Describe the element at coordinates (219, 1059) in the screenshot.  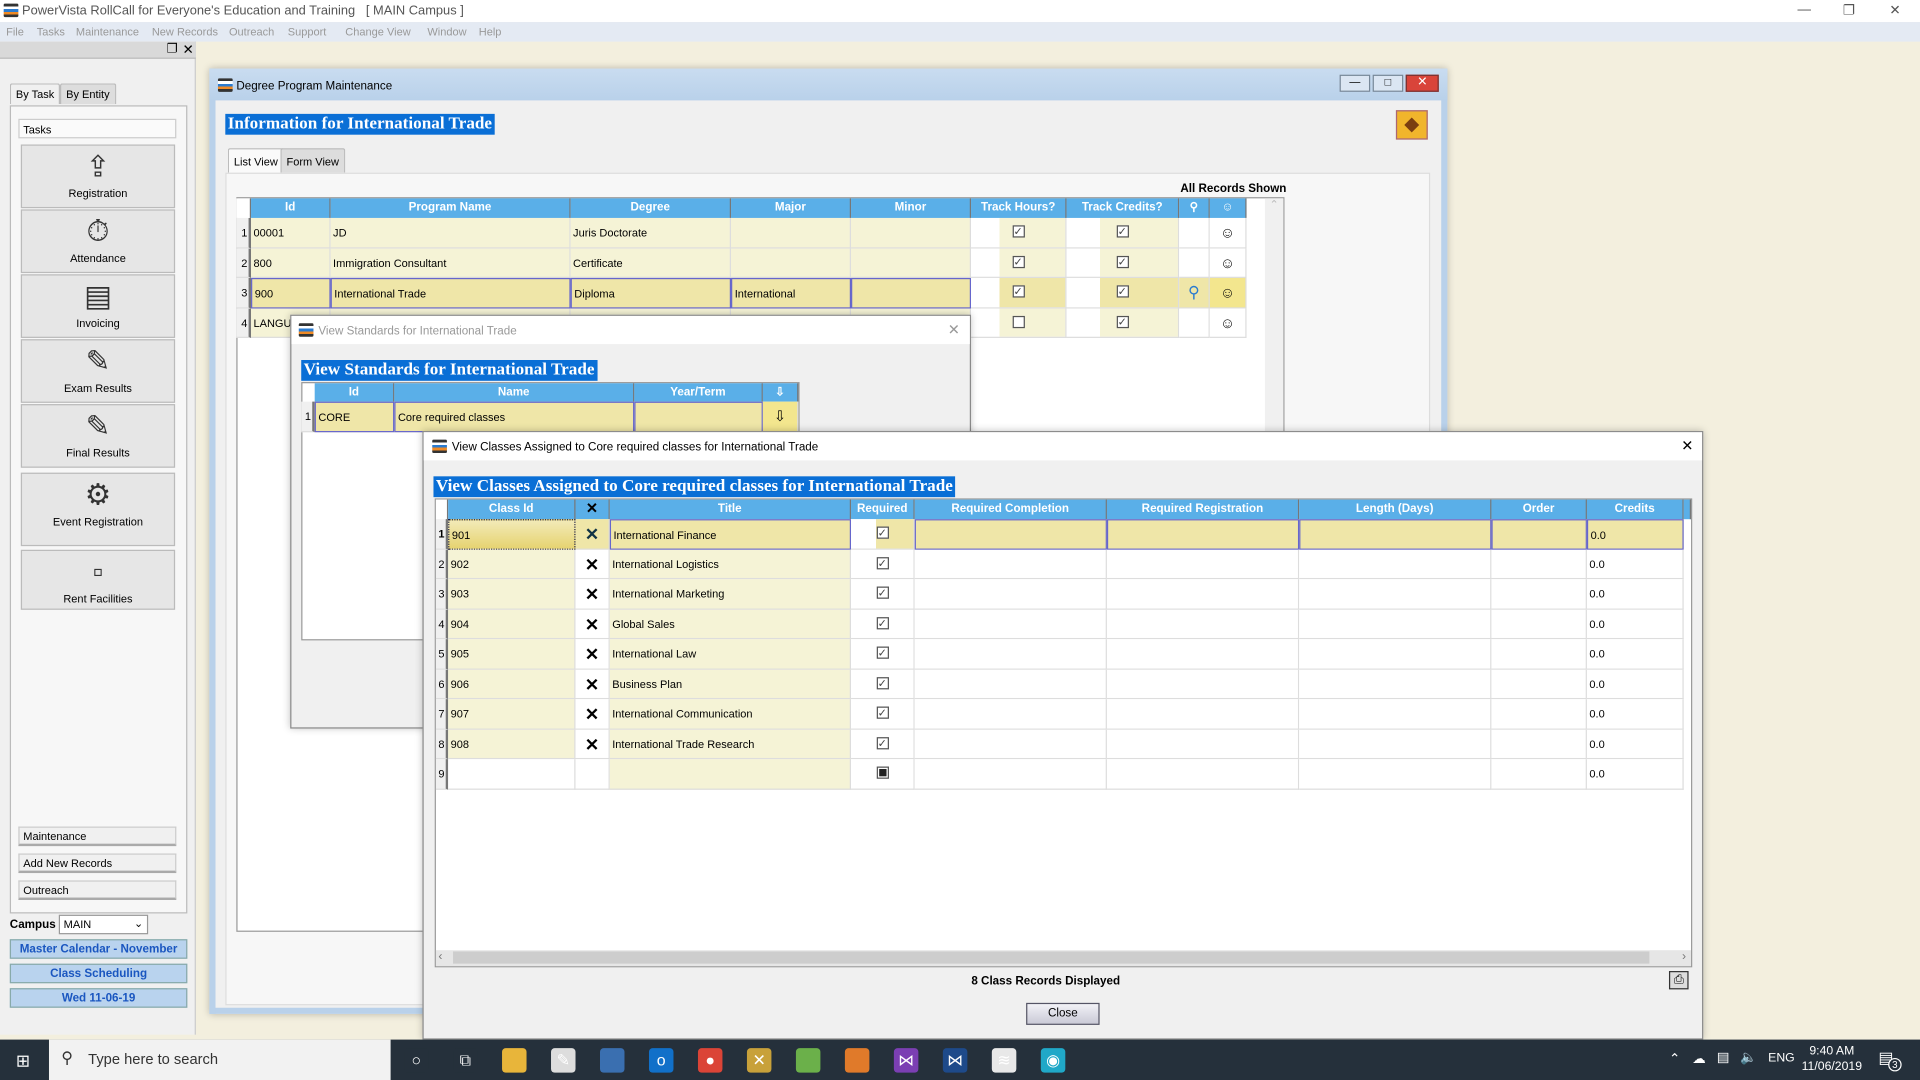
I see `taskbar-search-input: ⚲ Type here to search` at that location.